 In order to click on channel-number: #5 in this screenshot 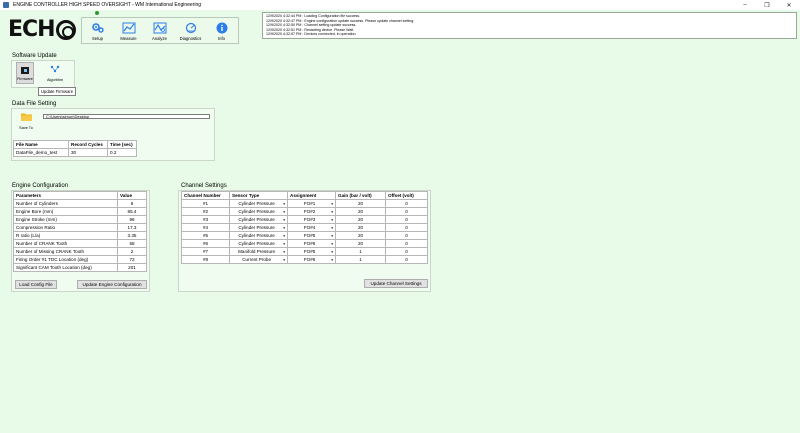, I will do `click(205, 235)`.